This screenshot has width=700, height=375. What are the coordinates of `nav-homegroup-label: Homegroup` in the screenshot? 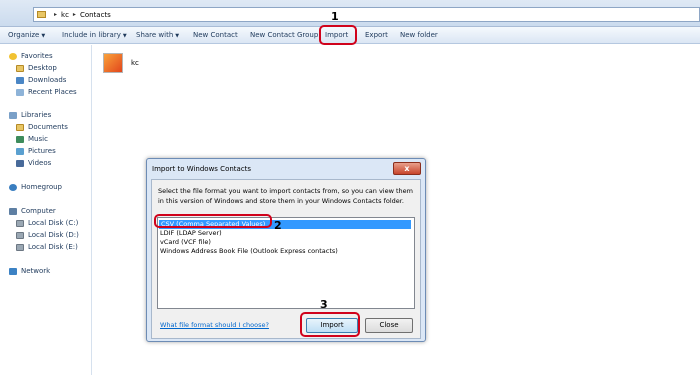 It's located at (42, 187).